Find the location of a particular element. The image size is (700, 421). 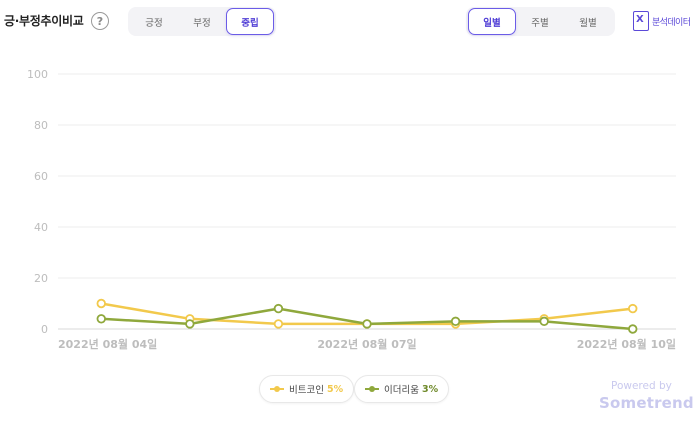

y-tick-label: 60 is located at coordinates (41, 176).